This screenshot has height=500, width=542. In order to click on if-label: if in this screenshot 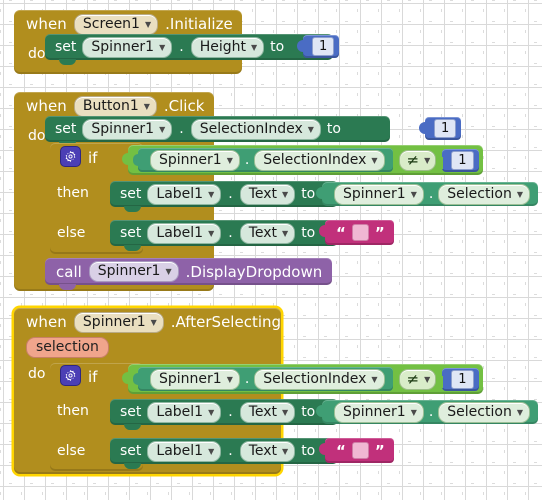, I will do `click(93, 377)`.